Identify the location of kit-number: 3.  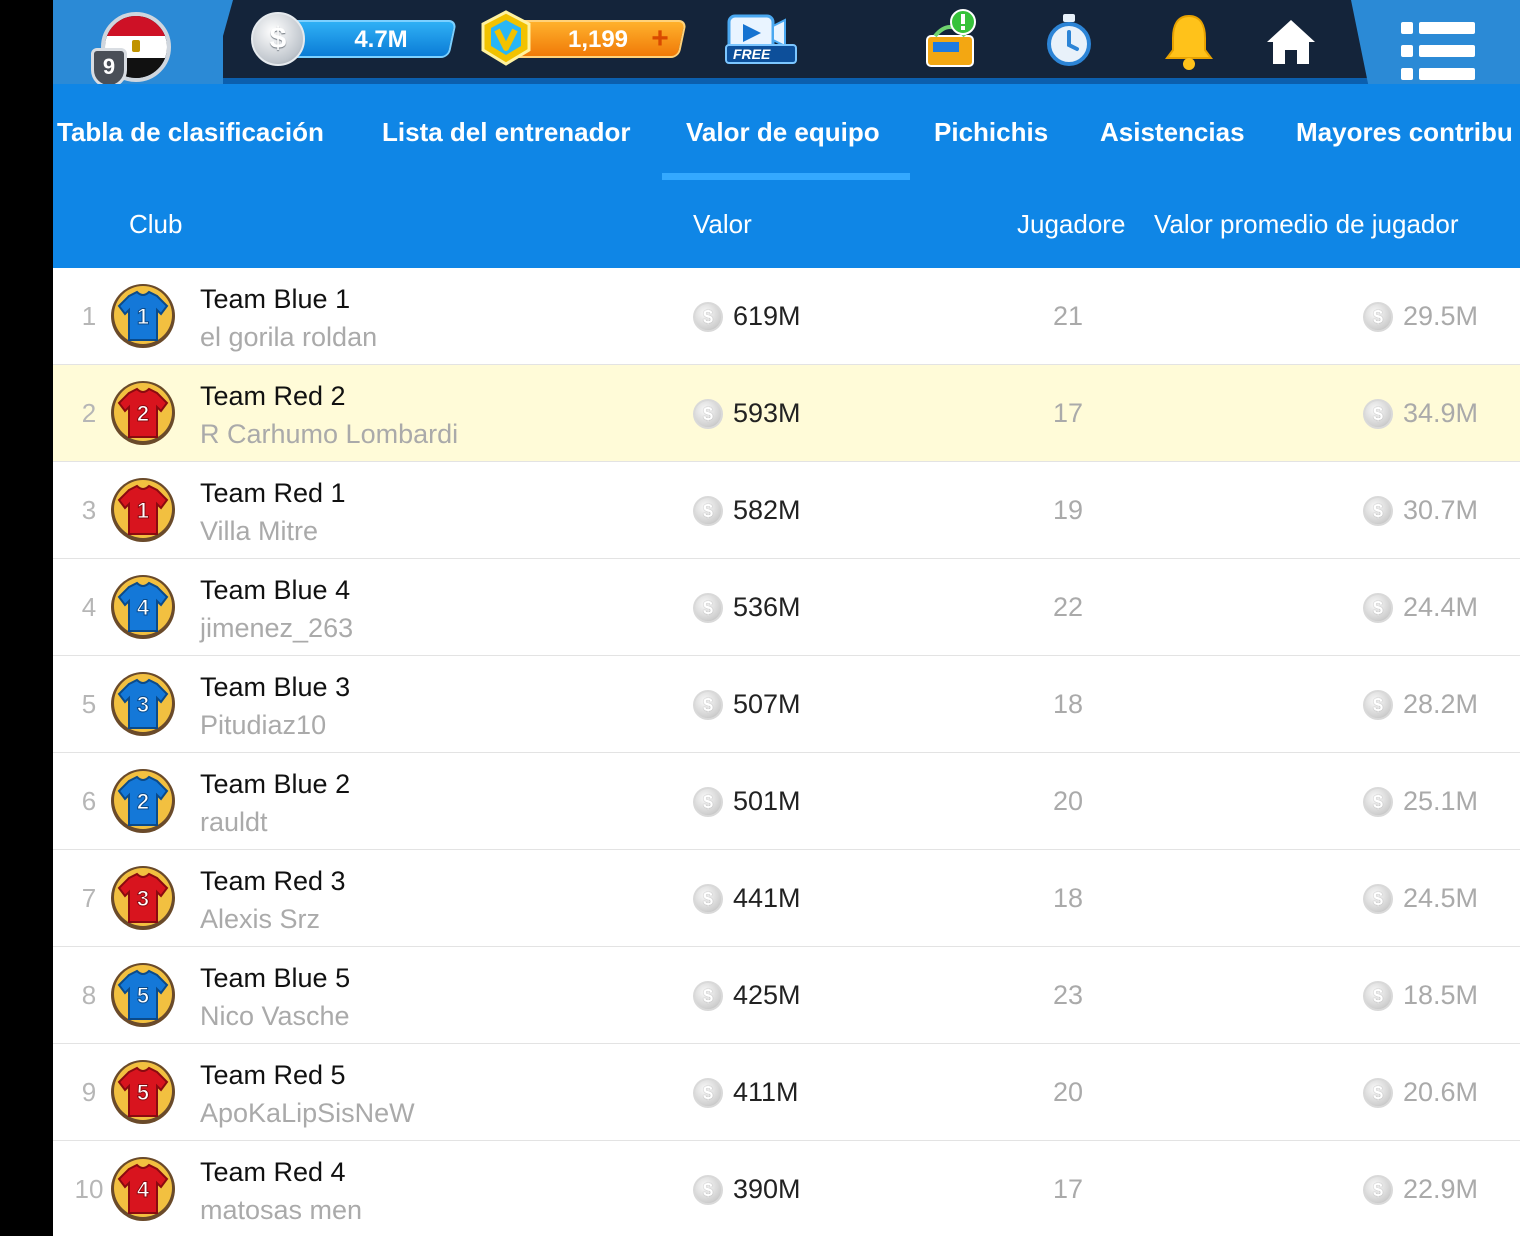
(143, 898).